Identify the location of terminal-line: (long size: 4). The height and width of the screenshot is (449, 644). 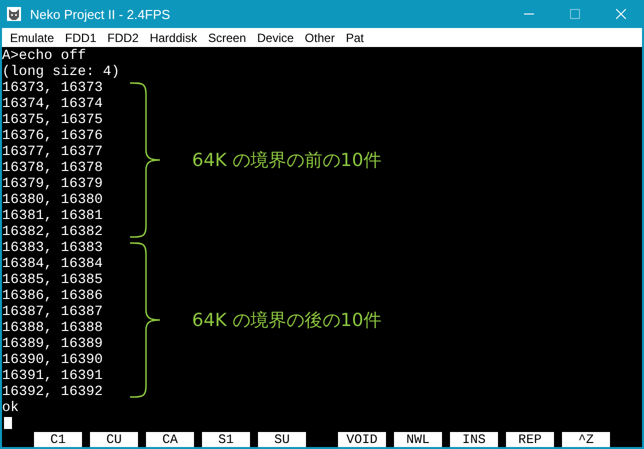
(61, 72).